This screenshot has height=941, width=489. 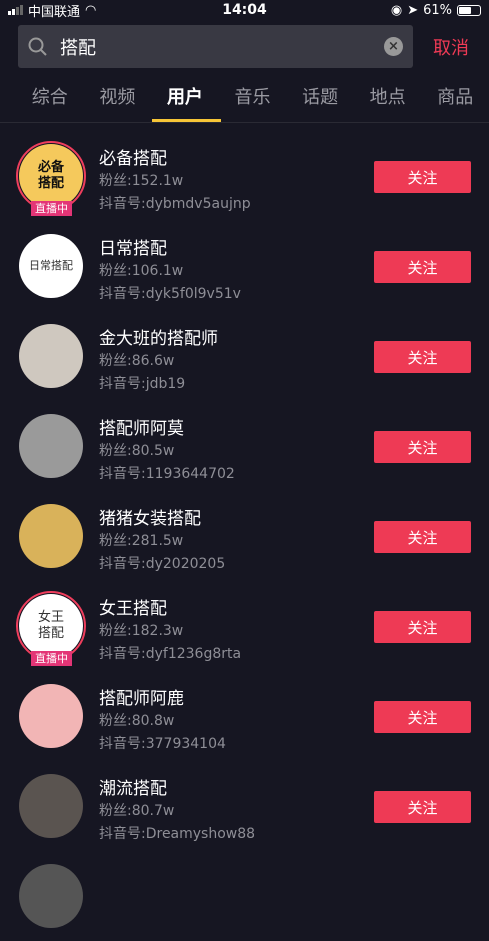 What do you see at coordinates (137, 721) in the screenshot?
I see `follower-count: 粉丝:80.8w` at bounding box center [137, 721].